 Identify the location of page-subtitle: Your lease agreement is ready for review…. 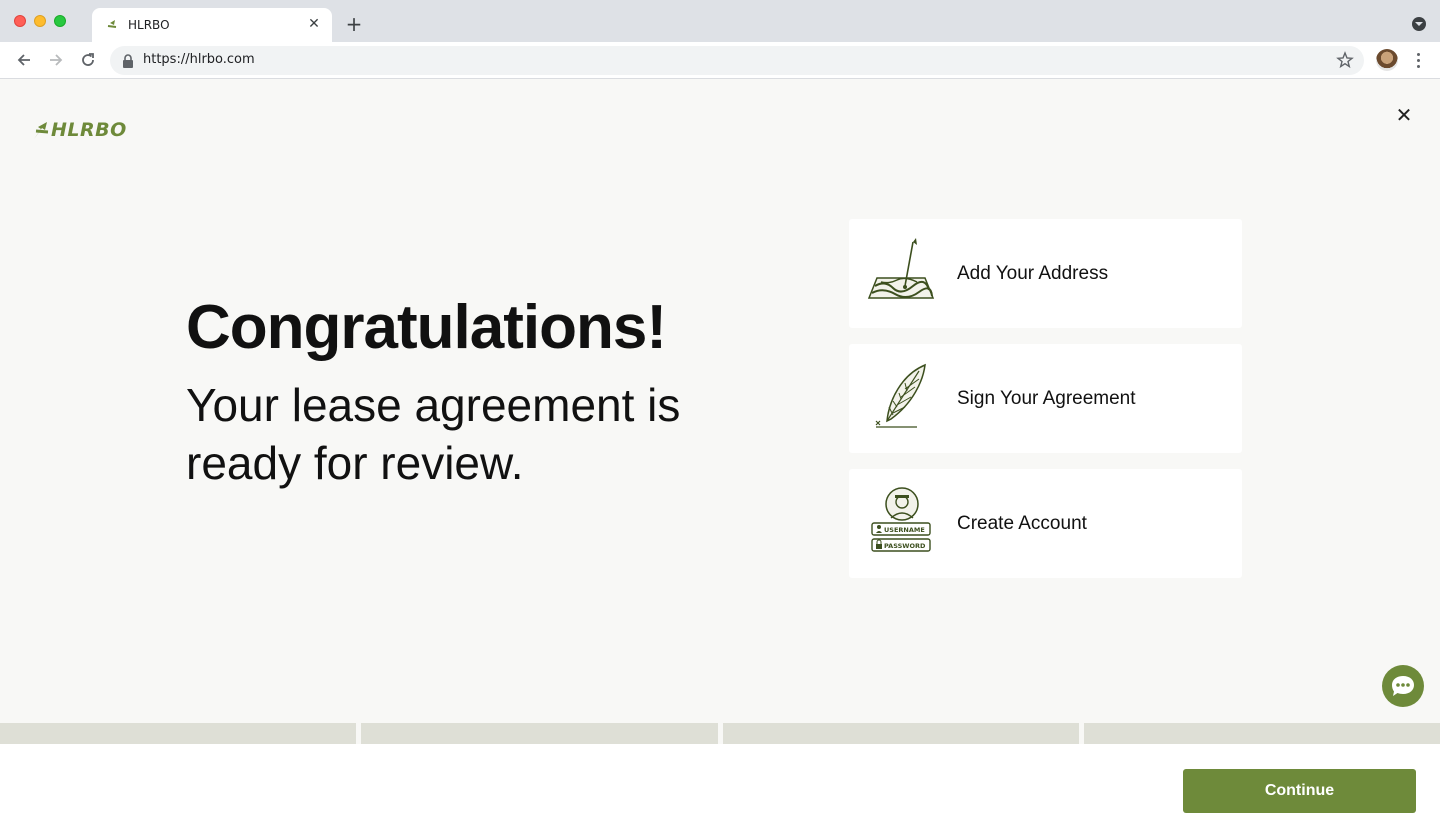
(433, 434).